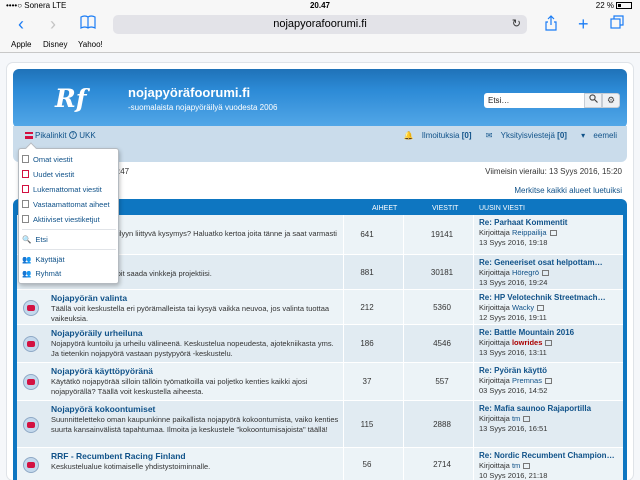  What do you see at coordinates (434, 135) in the screenshot?
I see `notifications-link: 🔔 Ilmoituksia [0]` at bounding box center [434, 135].